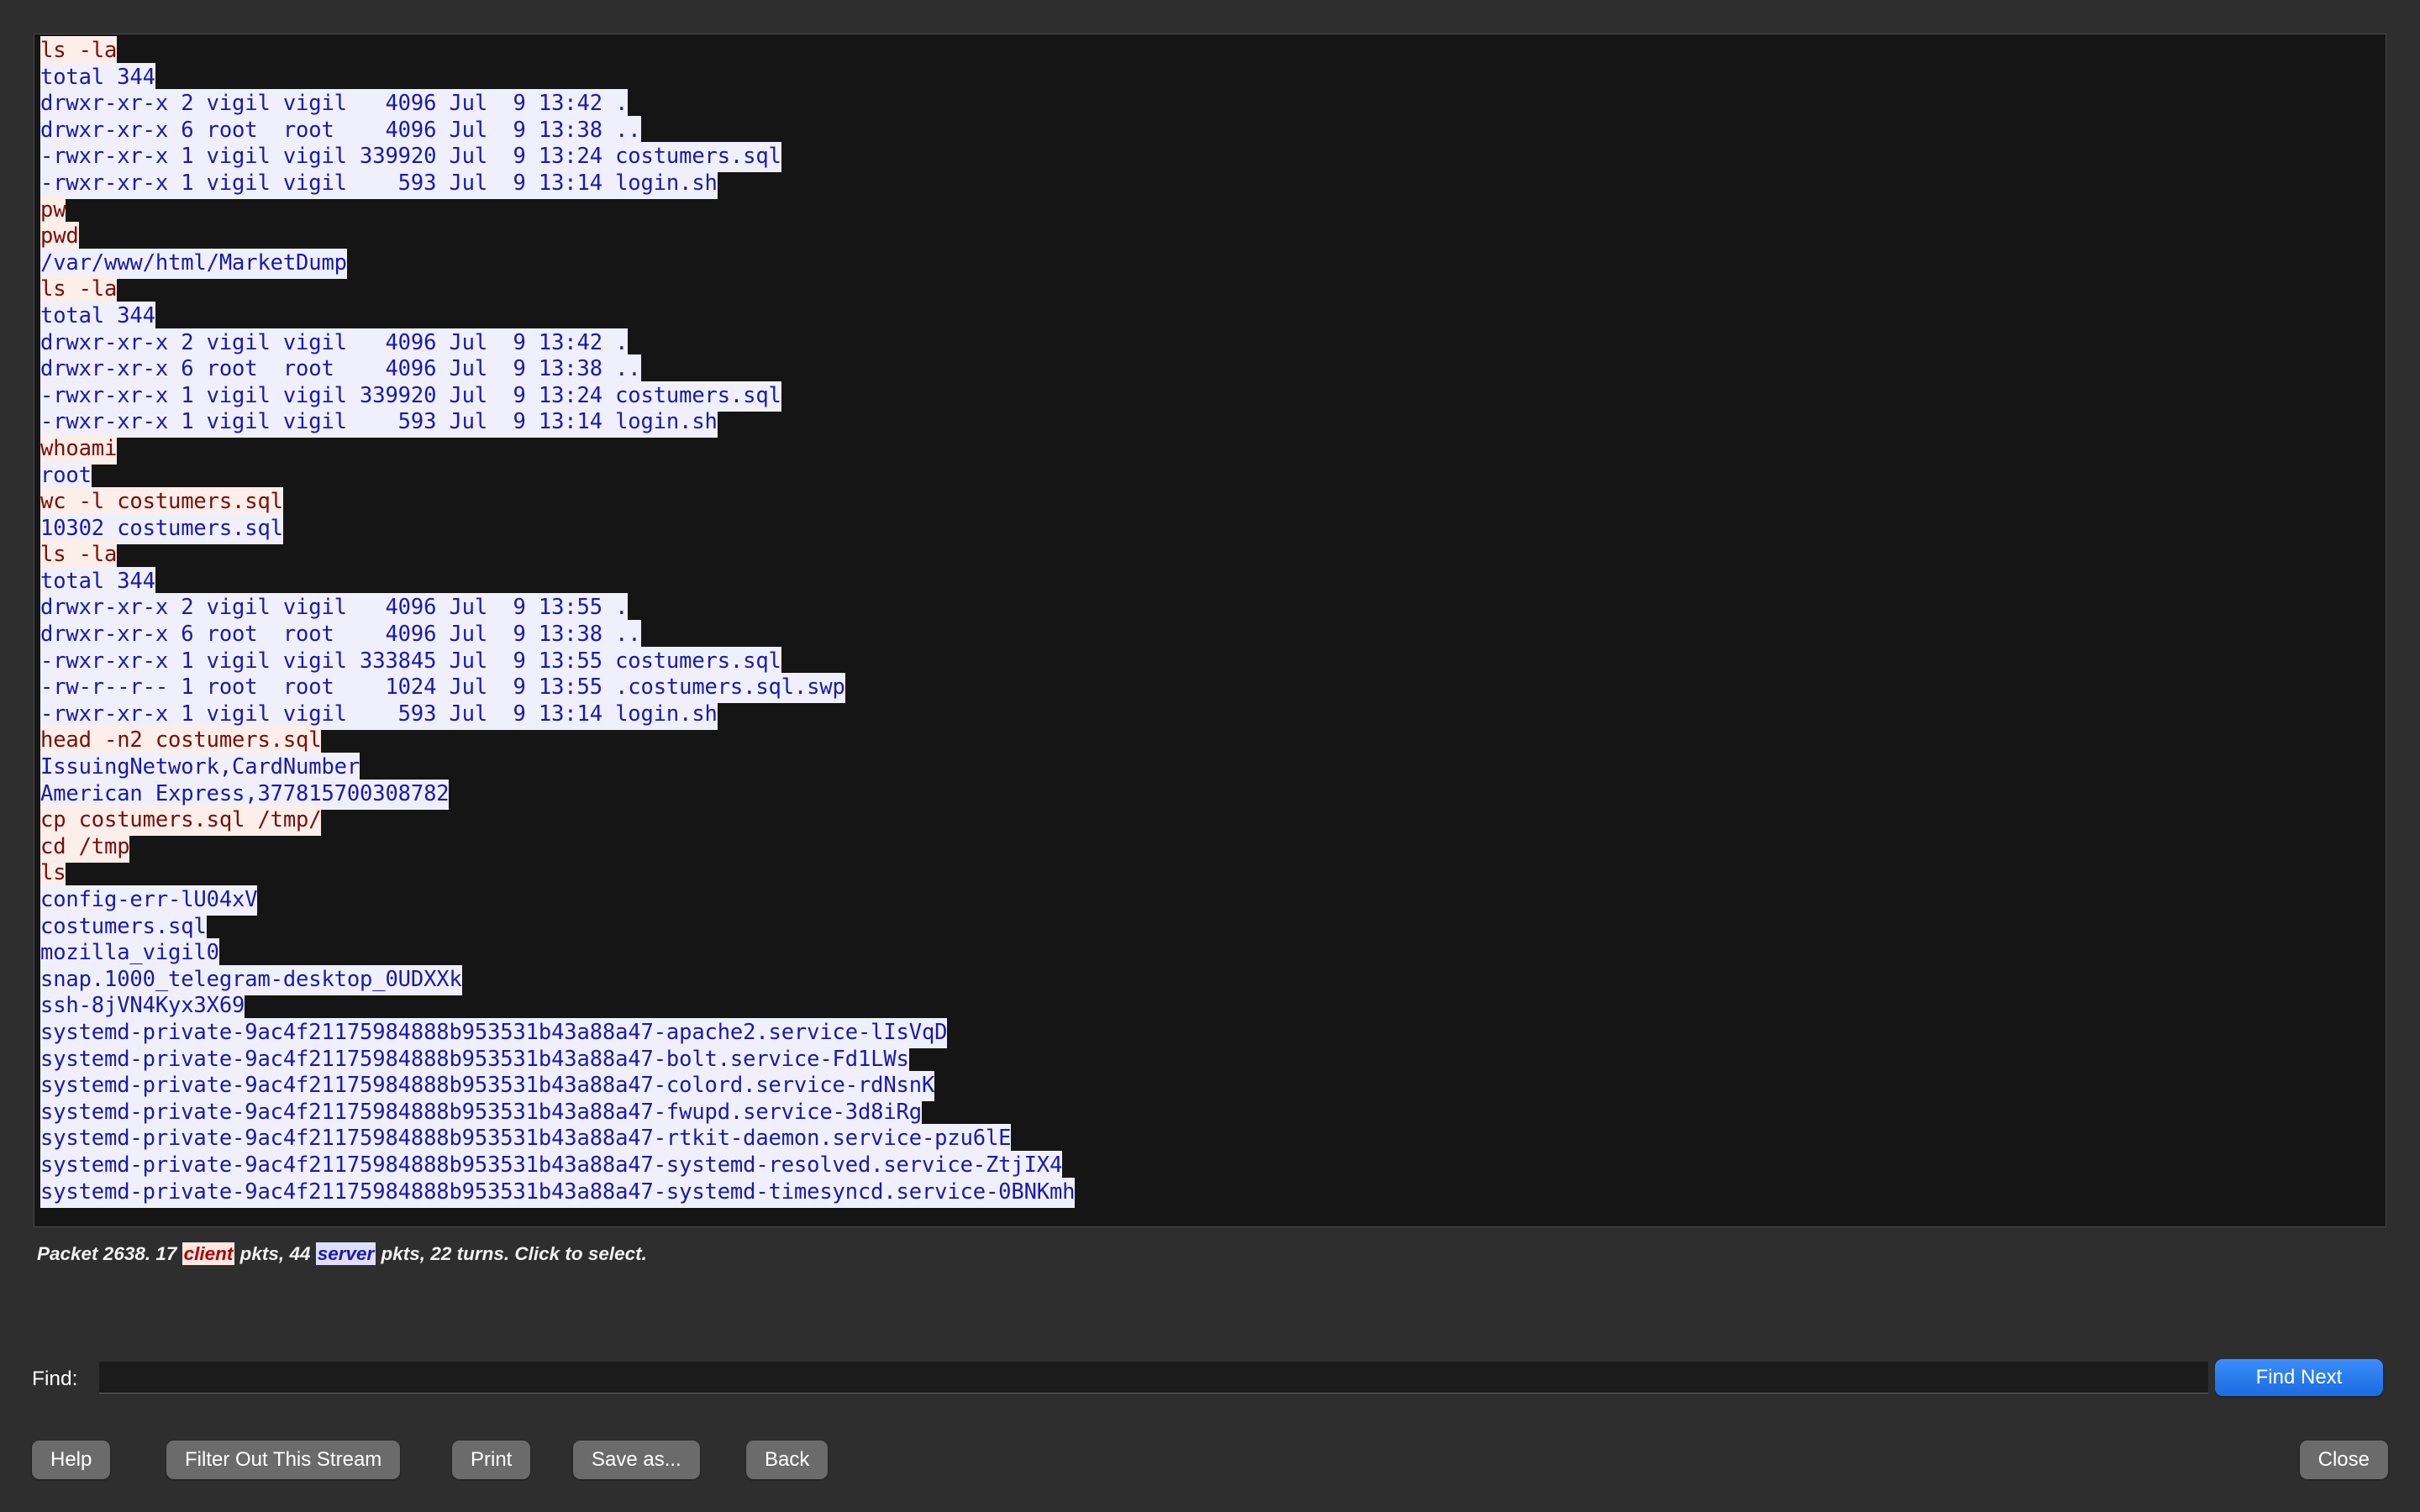 The width and height of the screenshot is (2420, 1512). I want to click on find-row: Find: Find Next, so click(1210, 1380).